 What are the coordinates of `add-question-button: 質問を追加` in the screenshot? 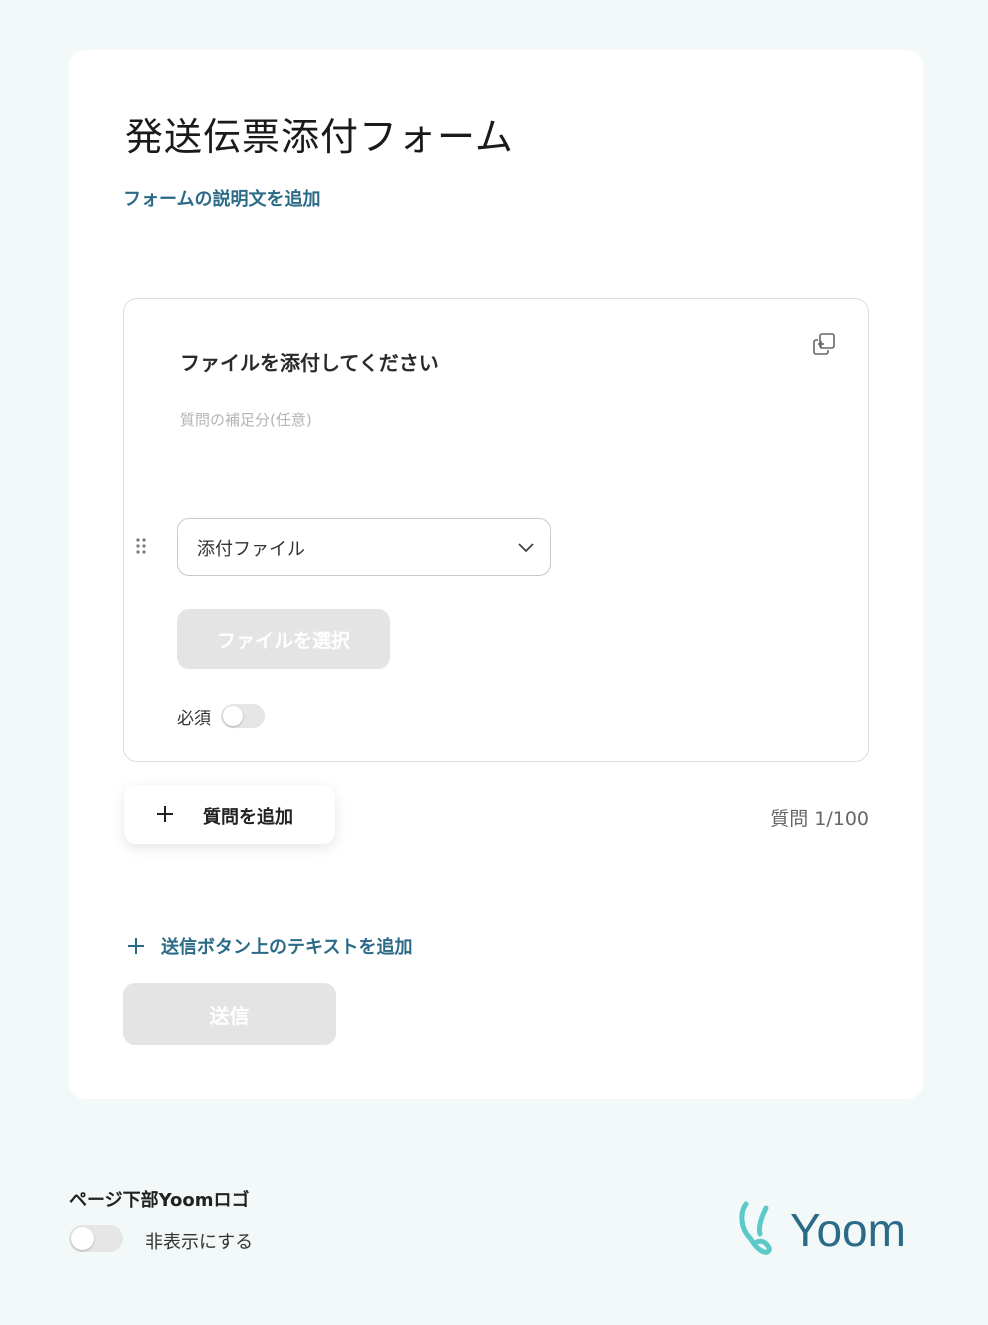 It's located at (229, 814).